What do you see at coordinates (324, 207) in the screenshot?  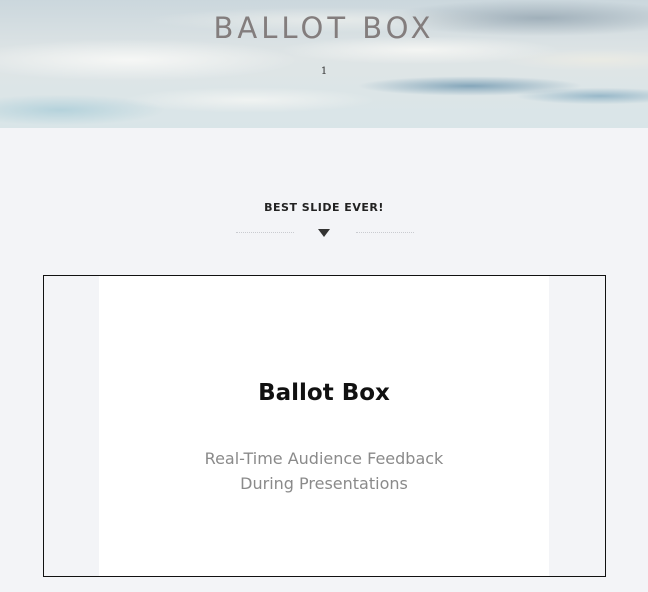 I see `section-heading: BEST SLIDE EVER!` at bounding box center [324, 207].